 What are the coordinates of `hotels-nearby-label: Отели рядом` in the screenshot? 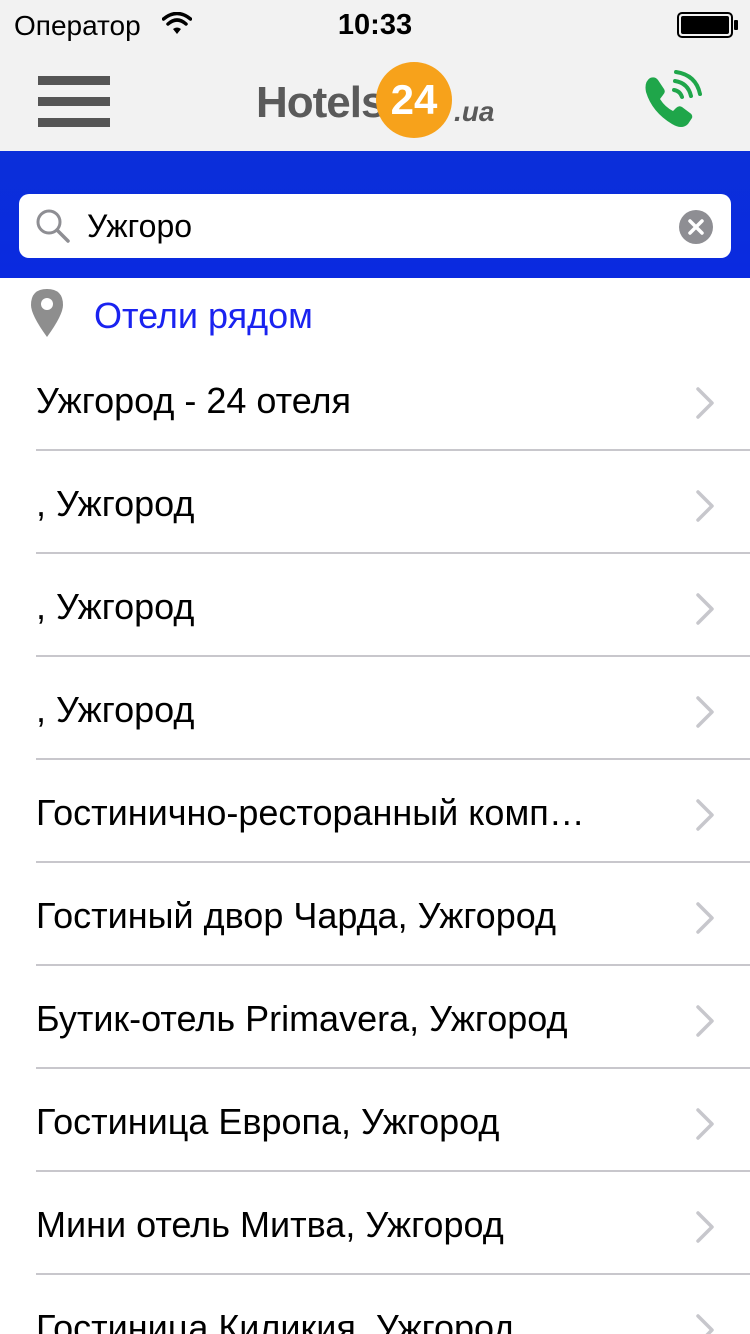 It's located at (203, 315).